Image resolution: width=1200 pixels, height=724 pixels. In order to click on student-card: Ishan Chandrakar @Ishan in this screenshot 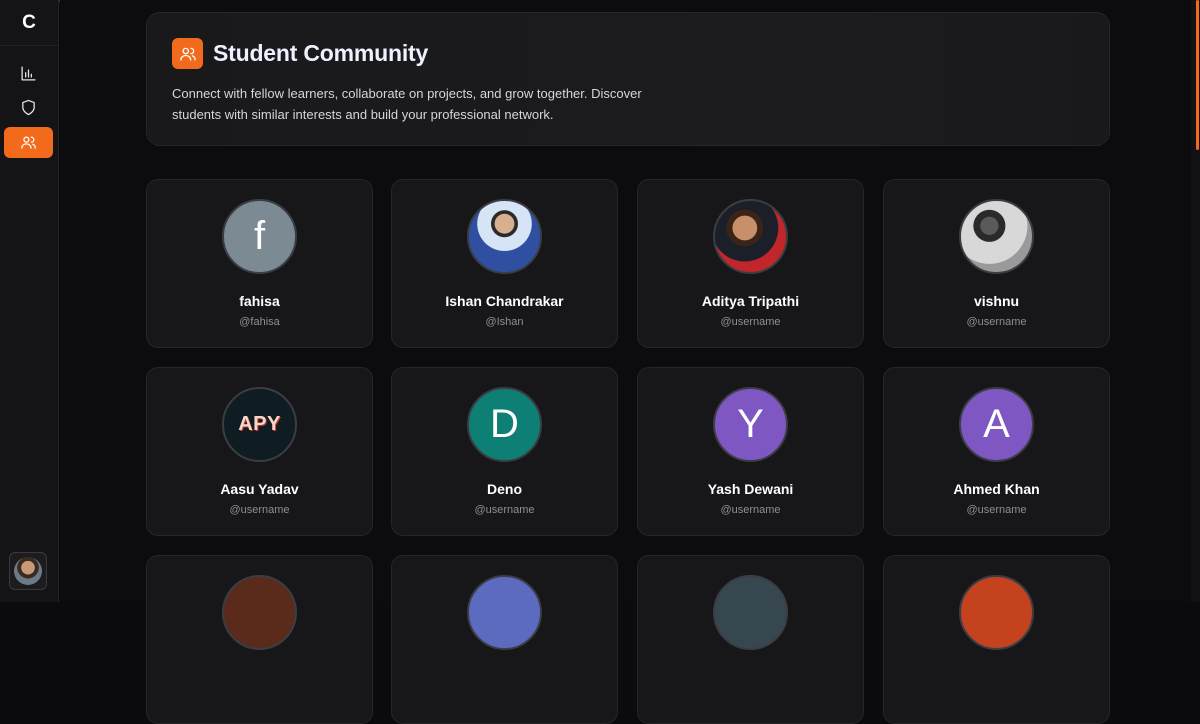, I will do `click(504, 263)`.